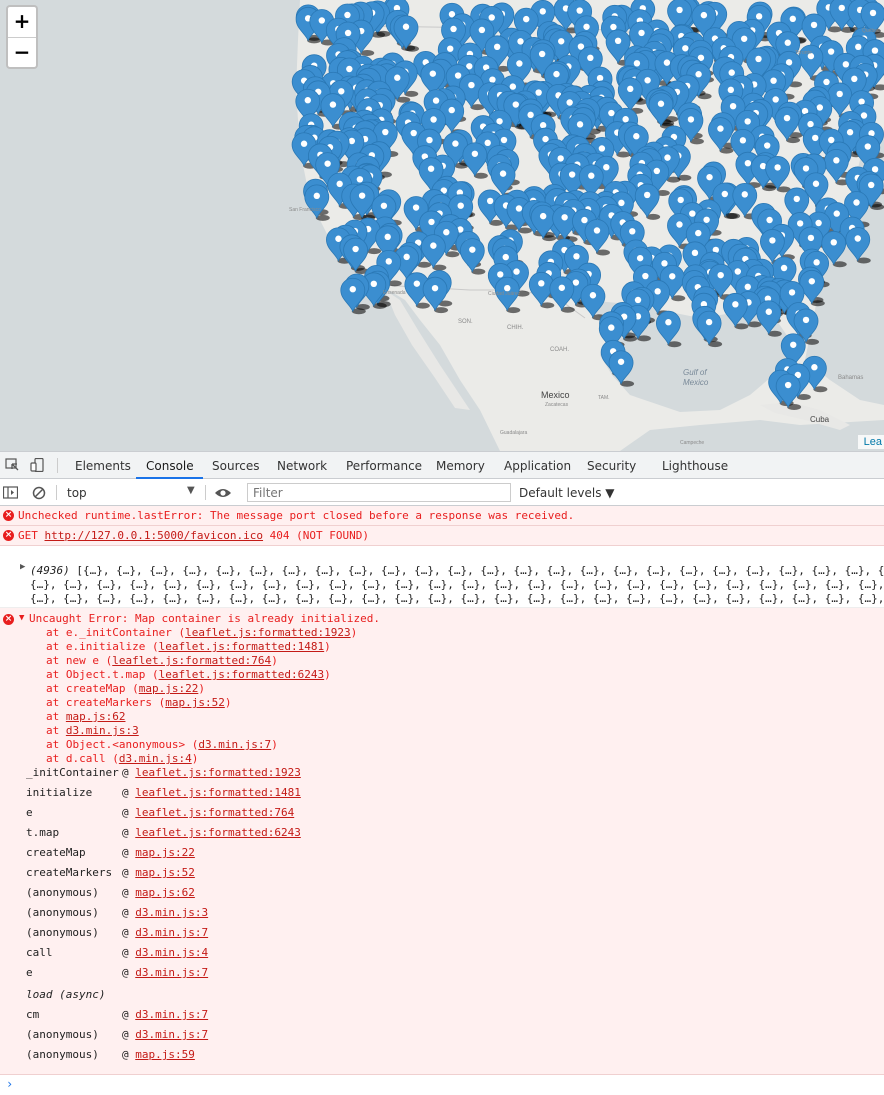 The image size is (884, 1095). I want to click on stack-source-link: map.js:62, so click(165, 892).